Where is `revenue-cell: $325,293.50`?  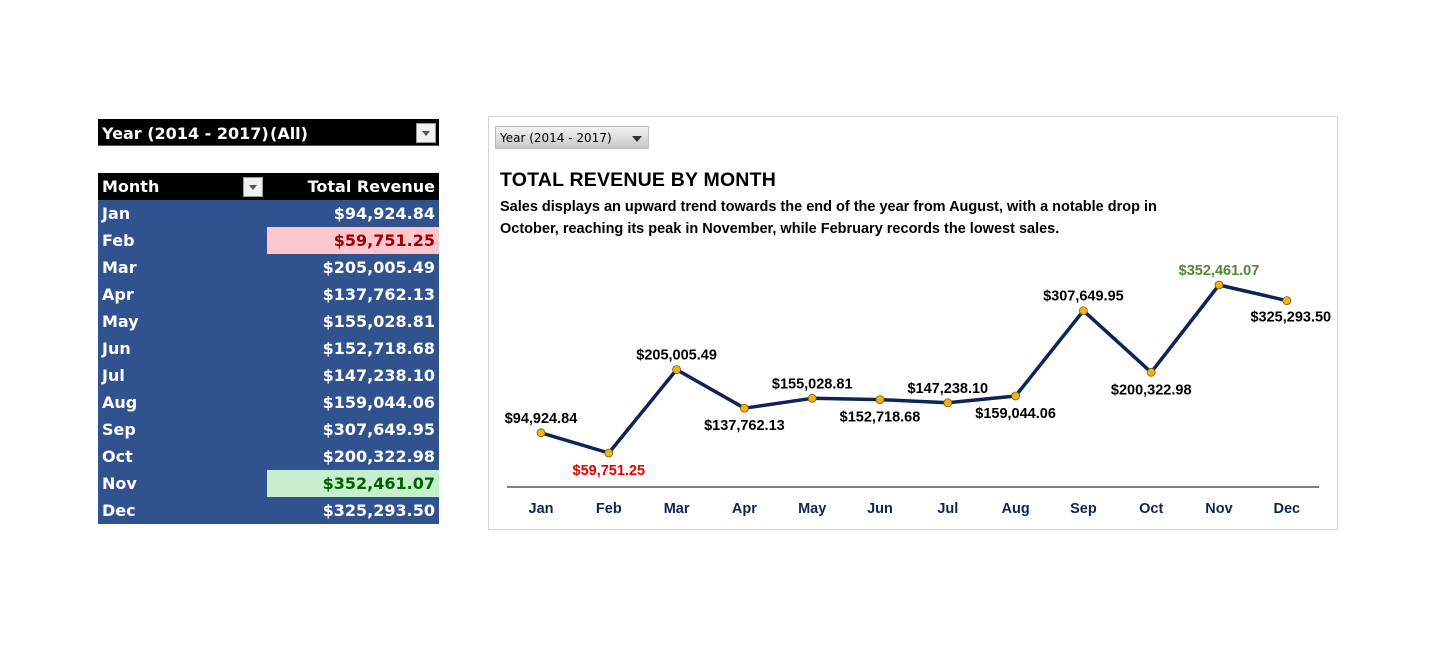 revenue-cell: $325,293.50 is located at coordinates (353, 510).